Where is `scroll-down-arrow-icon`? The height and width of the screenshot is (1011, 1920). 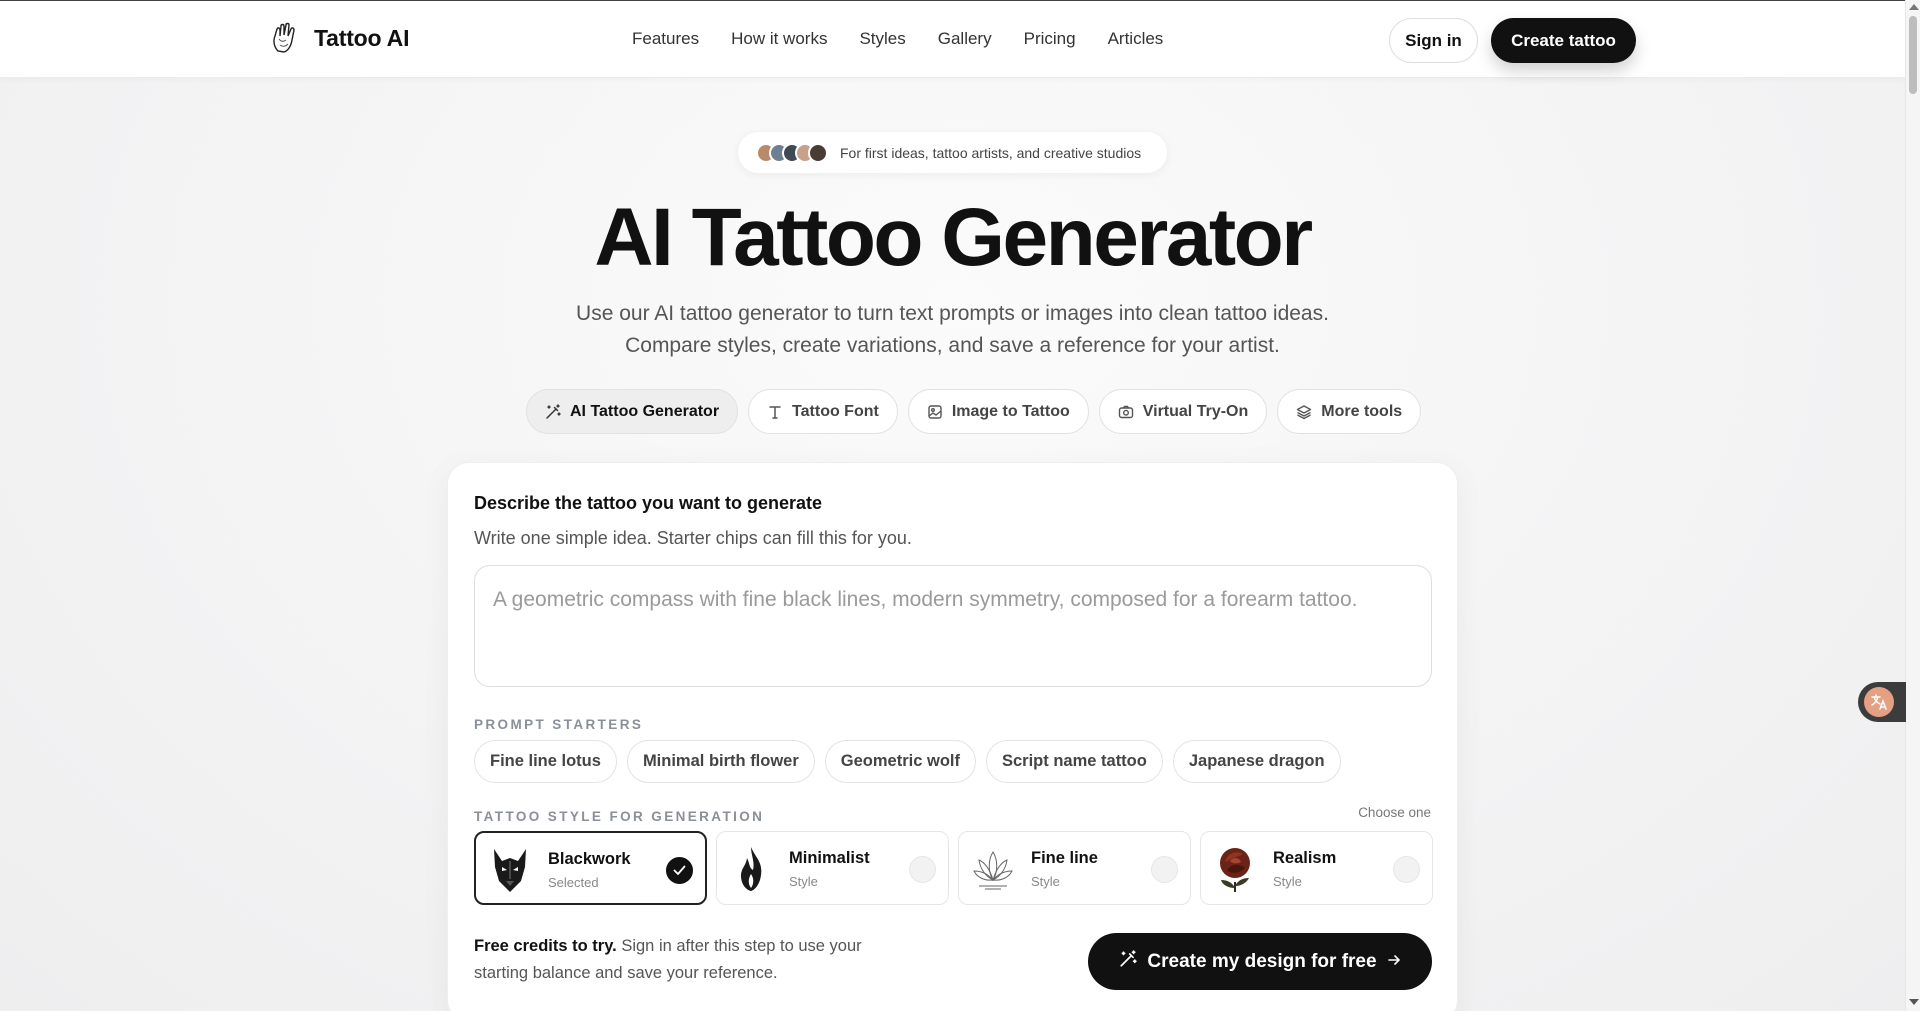
scroll-down-arrow-icon is located at coordinates (1914, 1002).